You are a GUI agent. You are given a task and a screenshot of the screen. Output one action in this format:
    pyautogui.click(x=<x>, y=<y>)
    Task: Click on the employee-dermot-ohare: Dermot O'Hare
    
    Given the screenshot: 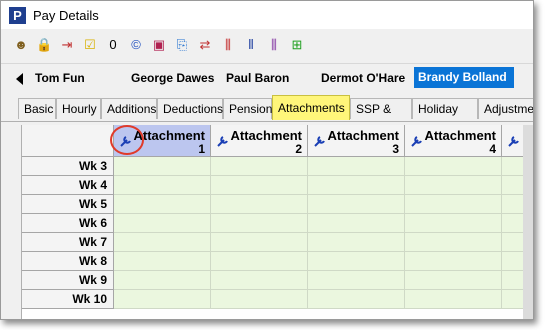 What is the action you would take?
    pyautogui.click(x=363, y=78)
    